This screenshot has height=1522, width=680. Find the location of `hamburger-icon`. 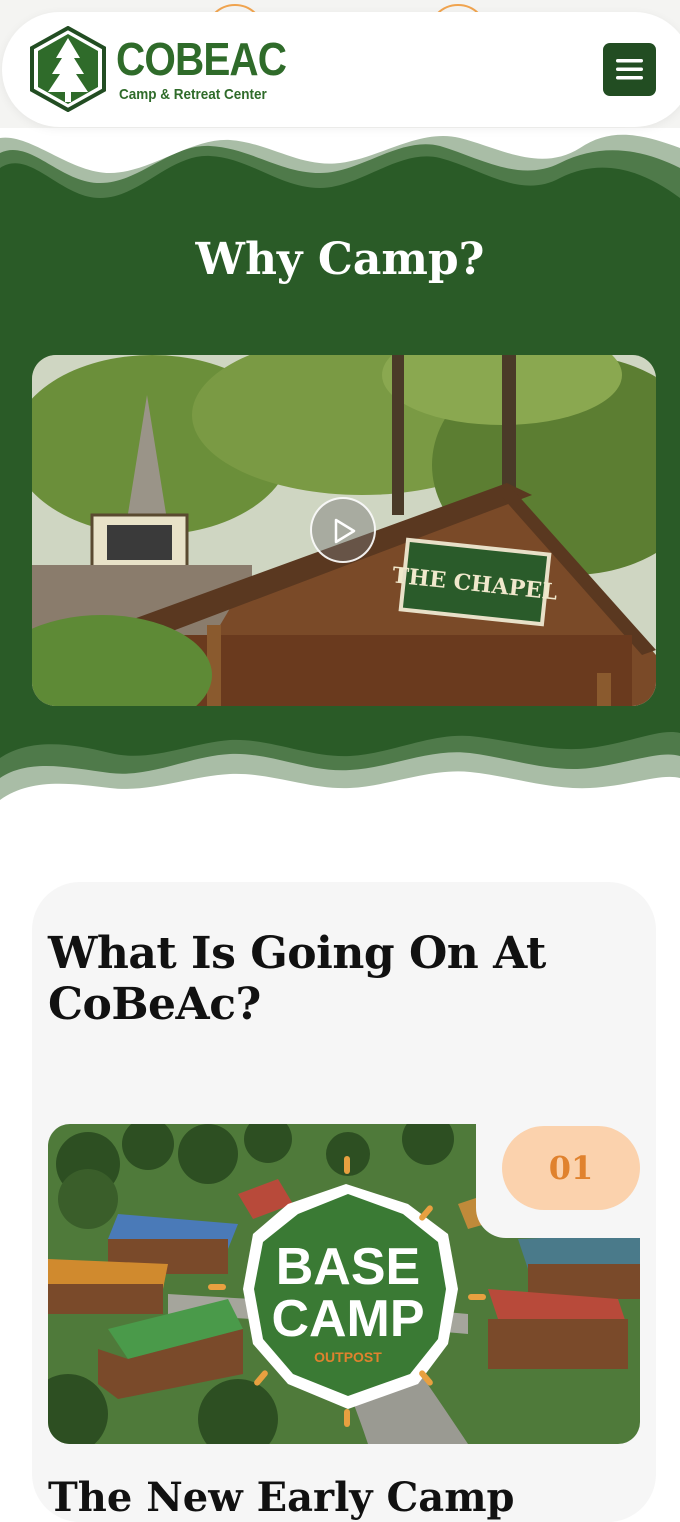

hamburger-icon is located at coordinates (629, 69).